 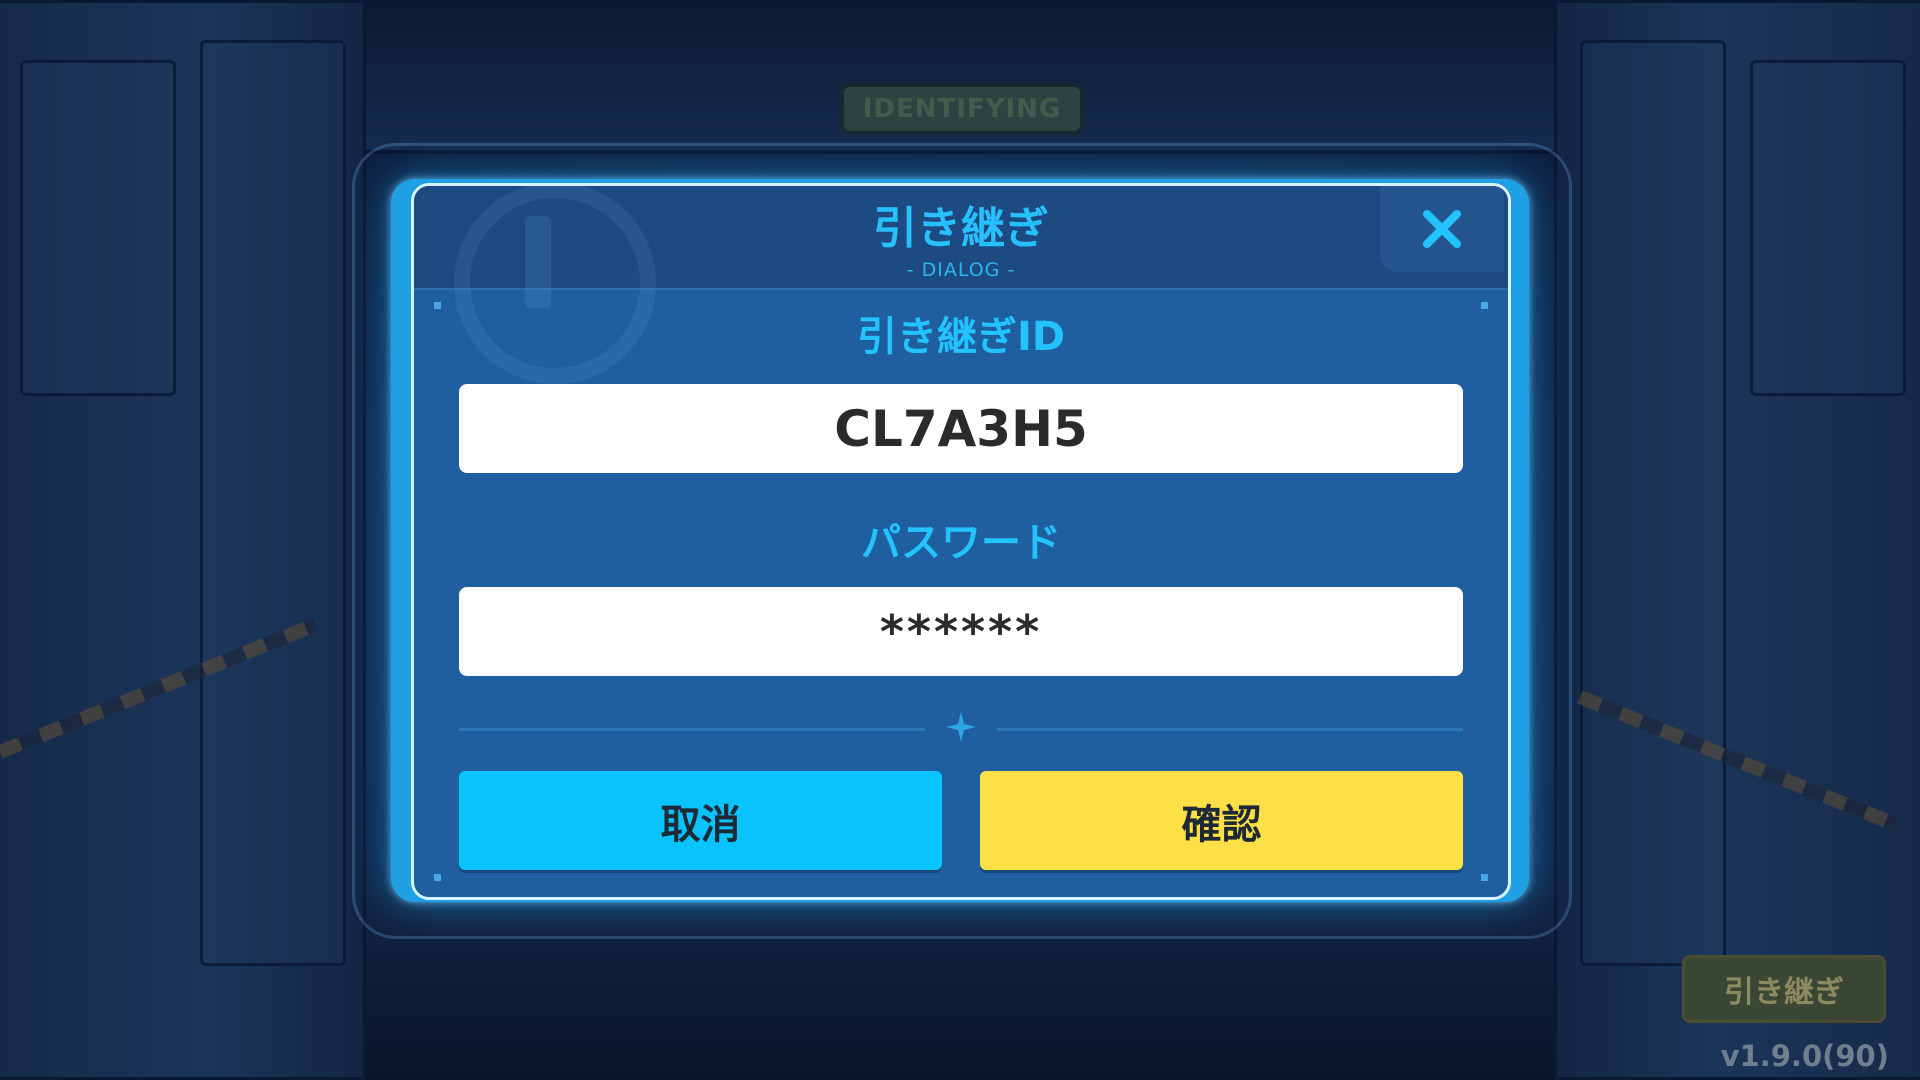 What do you see at coordinates (961, 631) in the screenshot?
I see `password-input` at bounding box center [961, 631].